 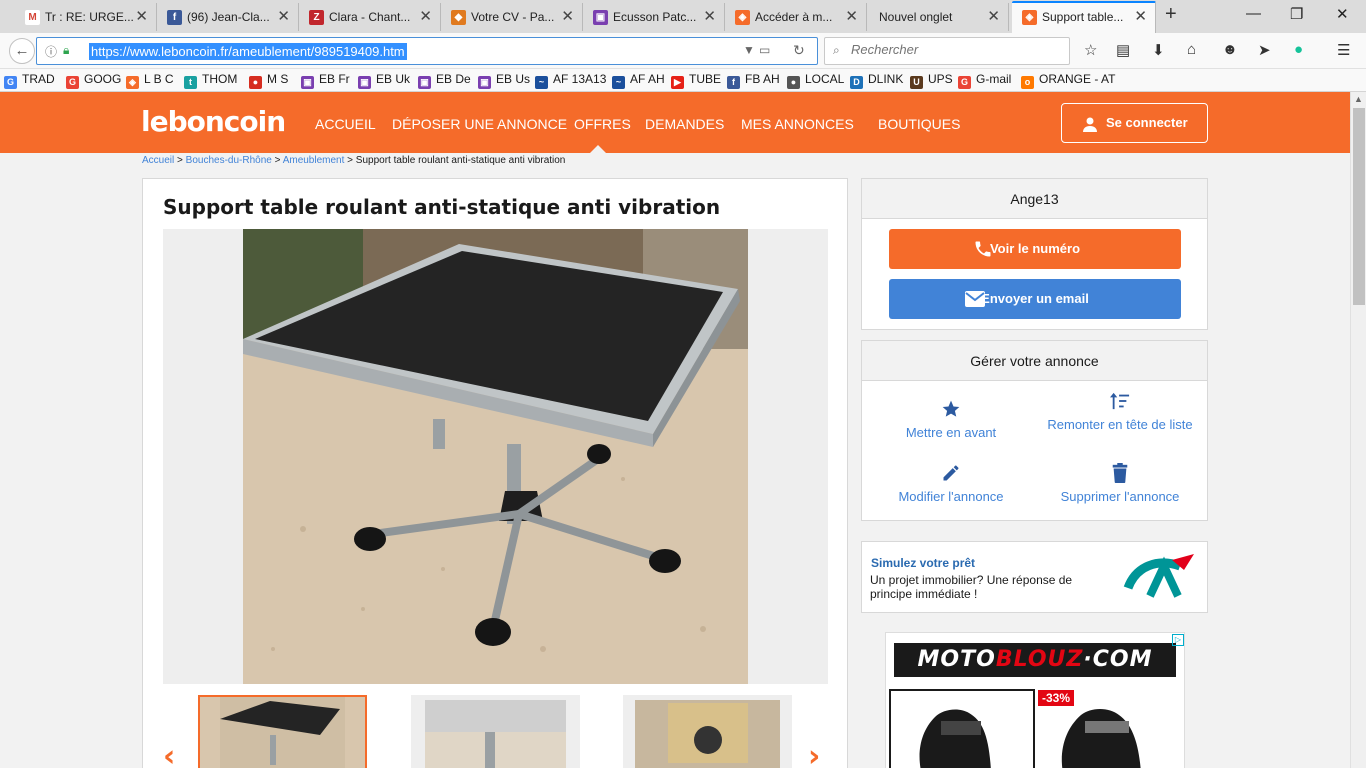 What do you see at coordinates (1253, 13) in the screenshot?
I see `minimize-icon: —` at bounding box center [1253, 13].